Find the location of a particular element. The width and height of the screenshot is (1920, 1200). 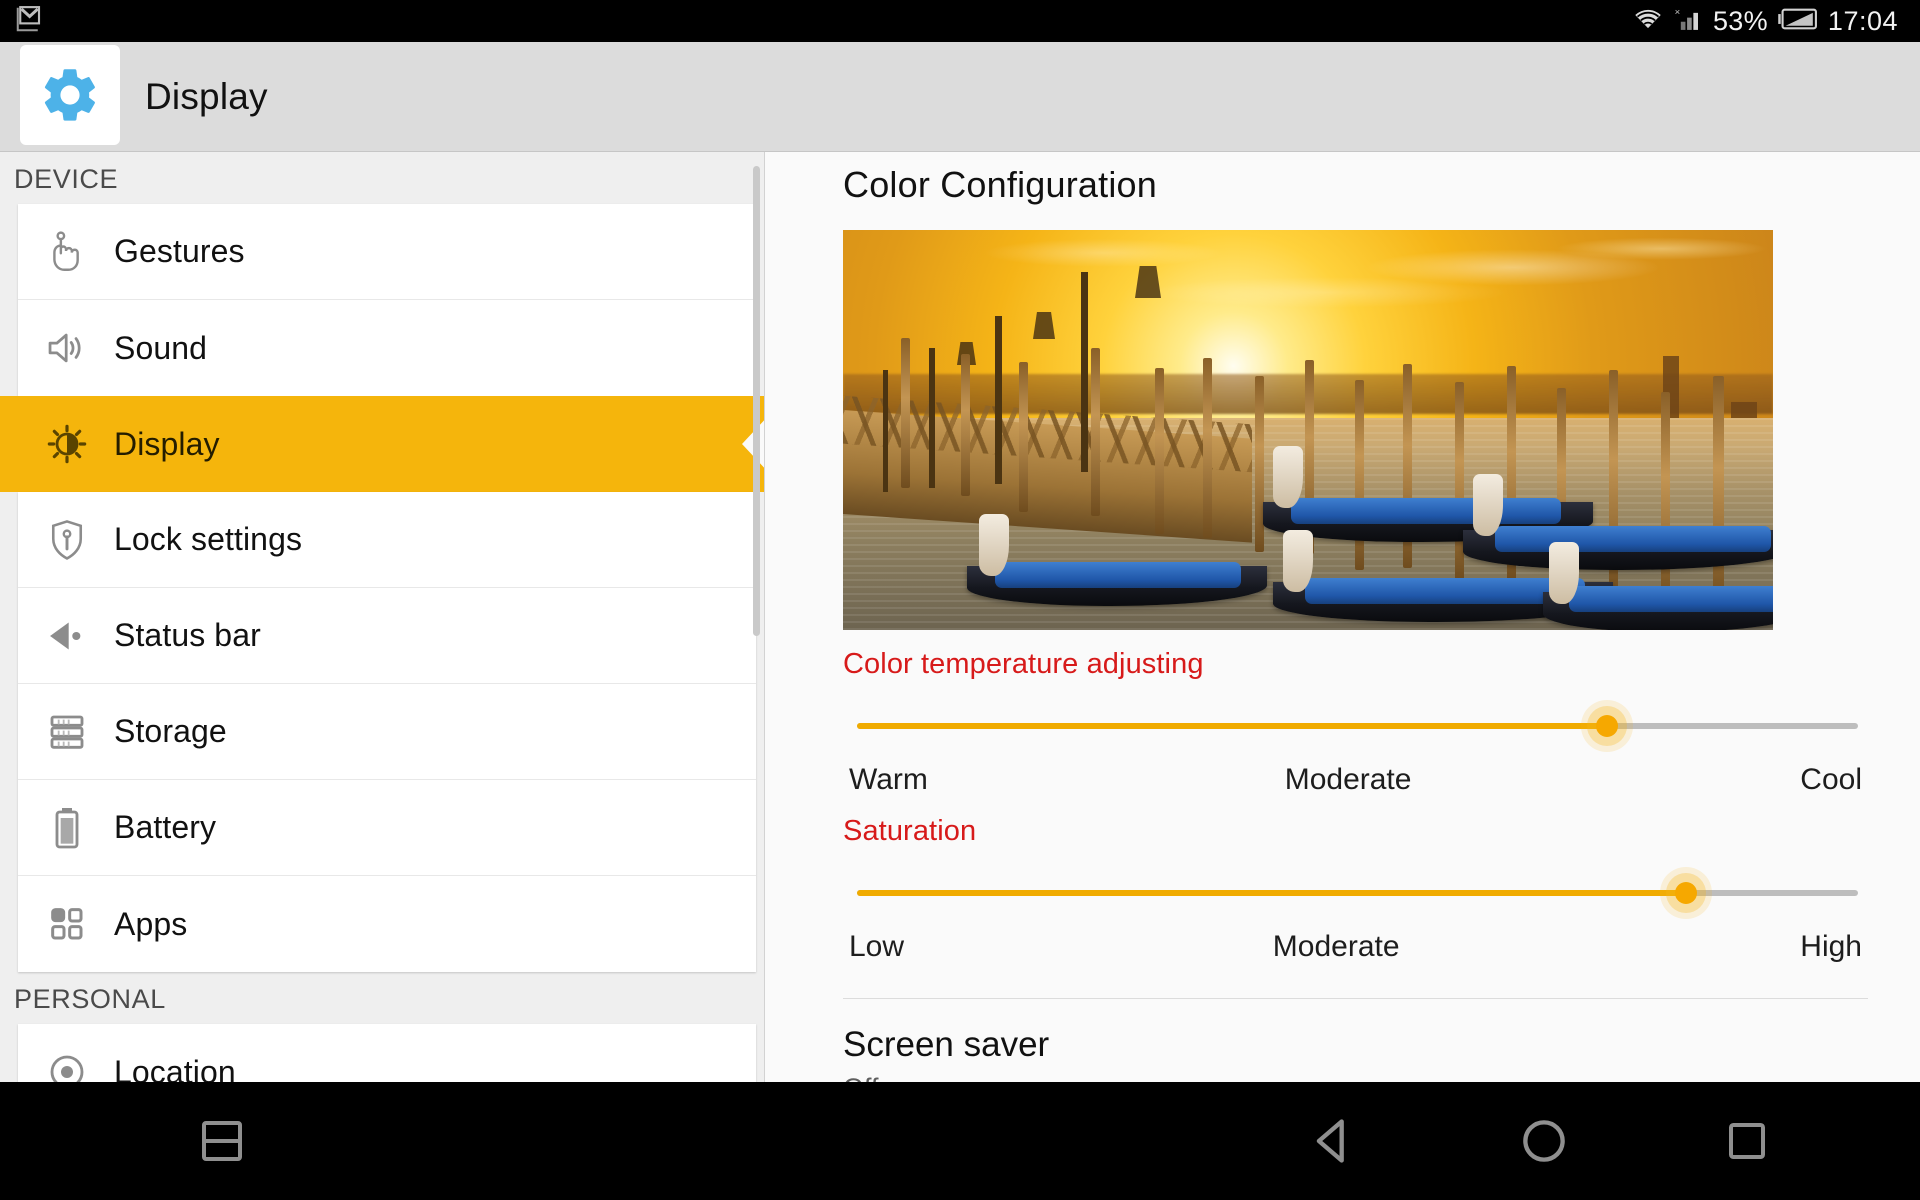

status-bar-notifications is located at coordinates (29, 21).